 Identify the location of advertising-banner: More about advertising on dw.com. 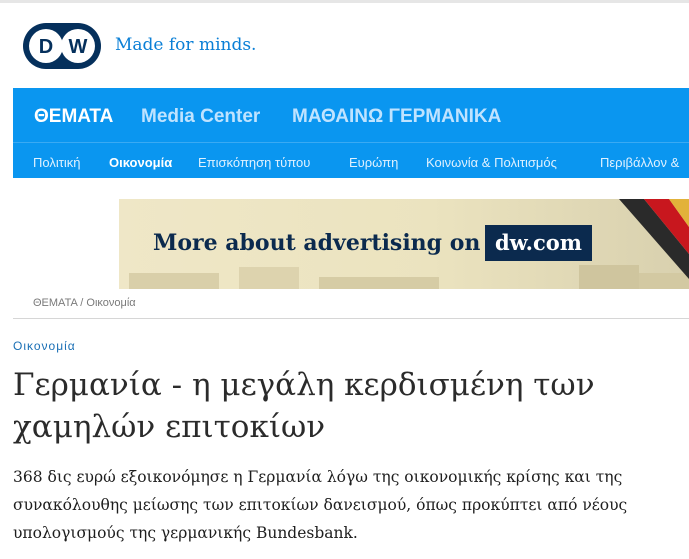
(404, 244).